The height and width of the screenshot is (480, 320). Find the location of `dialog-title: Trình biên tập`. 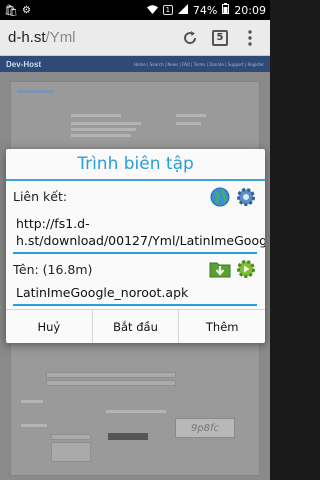

dialog-title: Trình biên tập is located at coordinates (135, 165).